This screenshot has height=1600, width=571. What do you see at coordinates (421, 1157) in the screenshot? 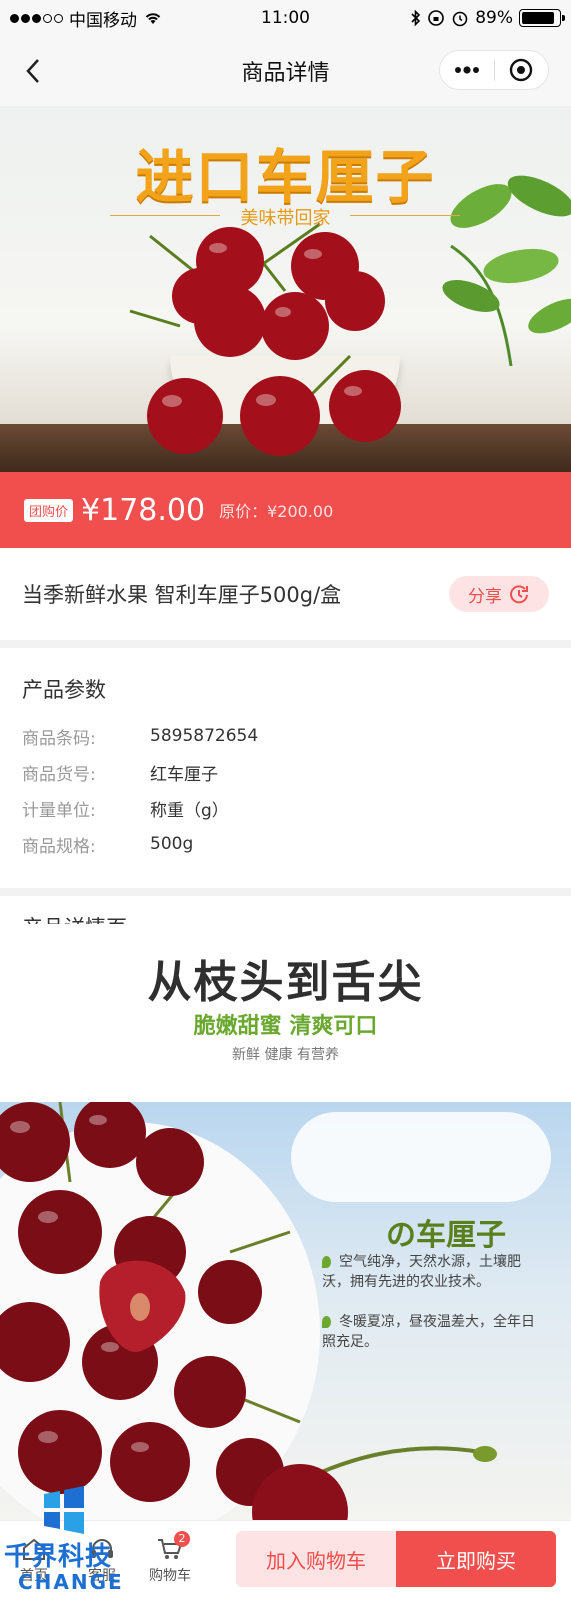
I see `cloud-decoration` at bounding box center [421, 1157].